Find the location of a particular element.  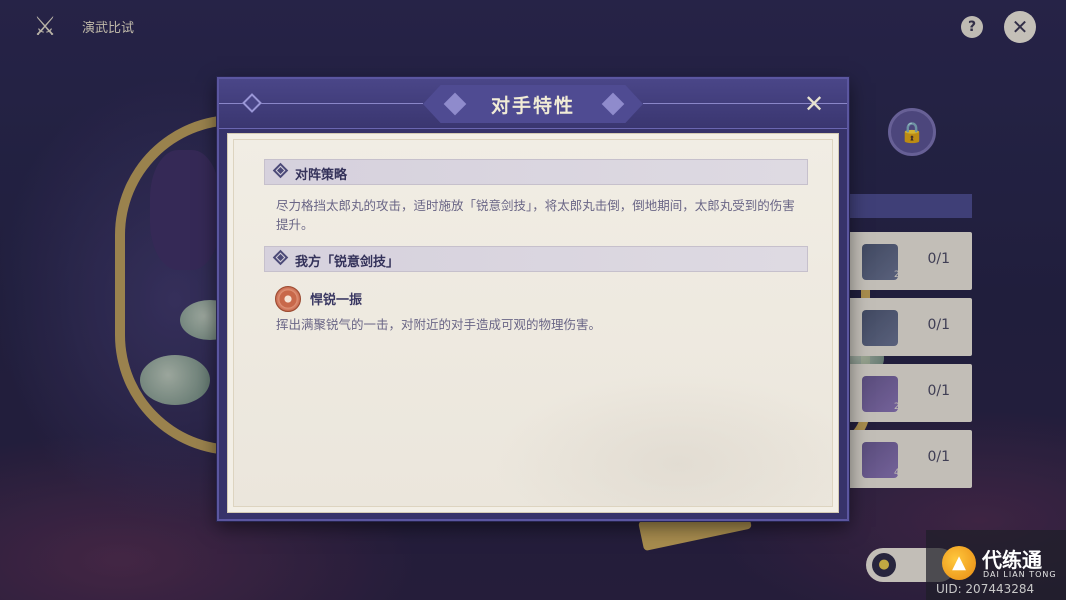

section-header-strategy: 对阵策略 is located at coordinates (536, 172).